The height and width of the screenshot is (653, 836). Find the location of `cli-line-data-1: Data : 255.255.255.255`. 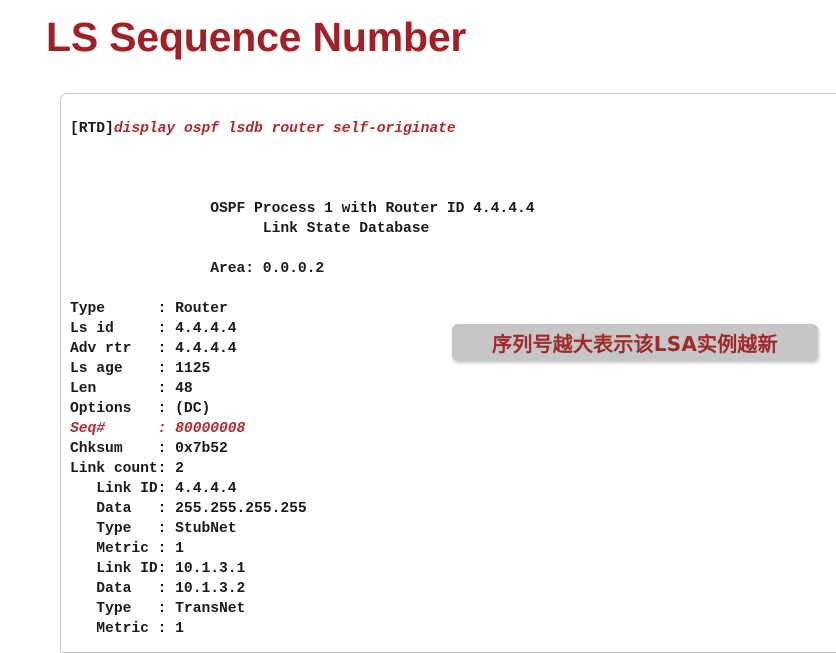

cli-line-data-1: Data : 255.255.255.255 is located at coordinates (188, 509).